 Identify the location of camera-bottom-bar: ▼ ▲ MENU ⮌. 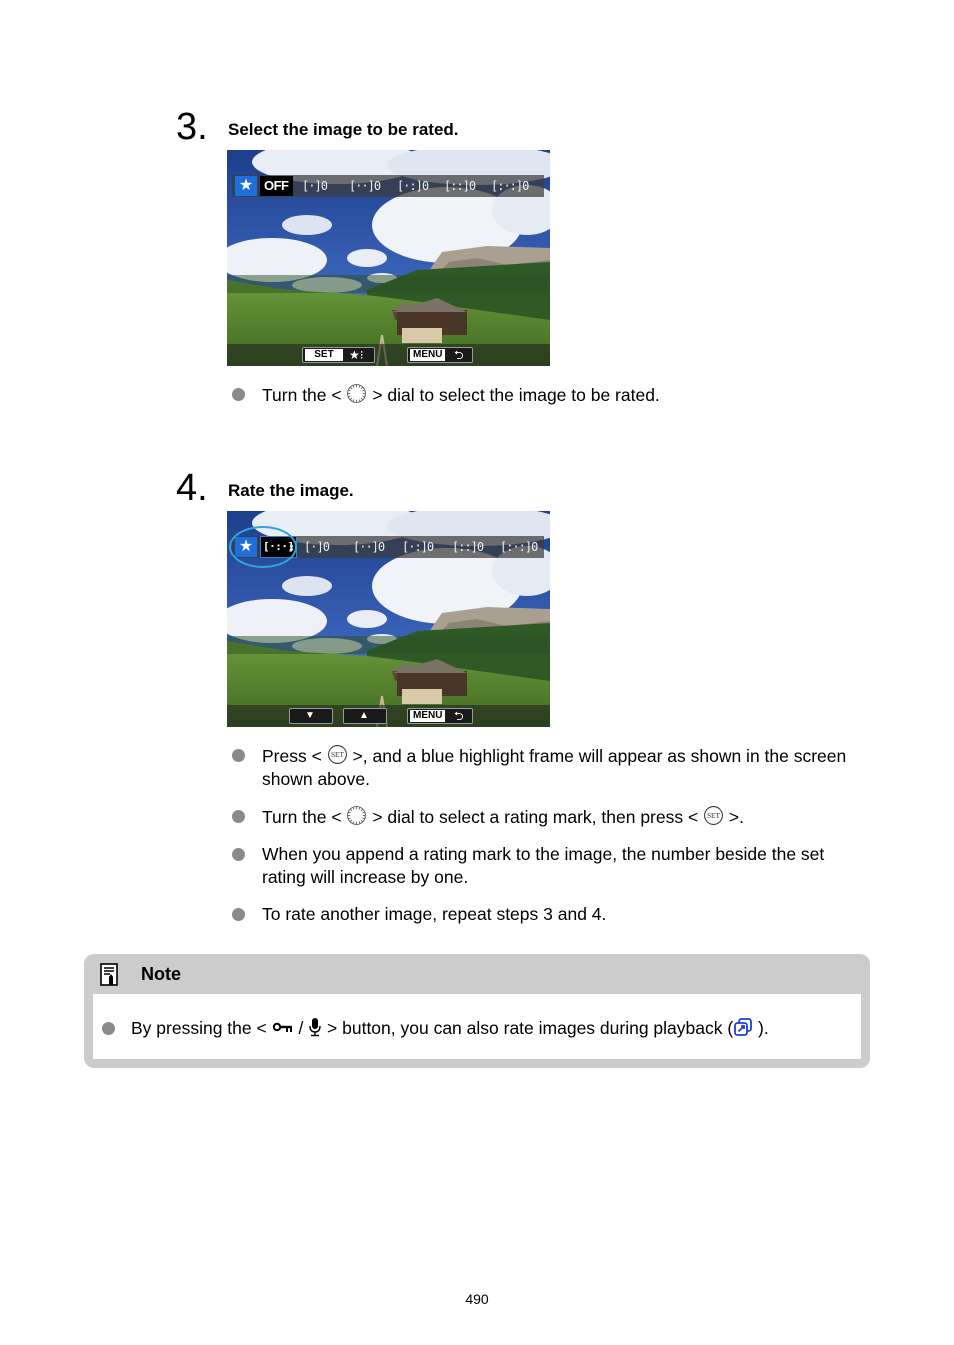
(388, 716).